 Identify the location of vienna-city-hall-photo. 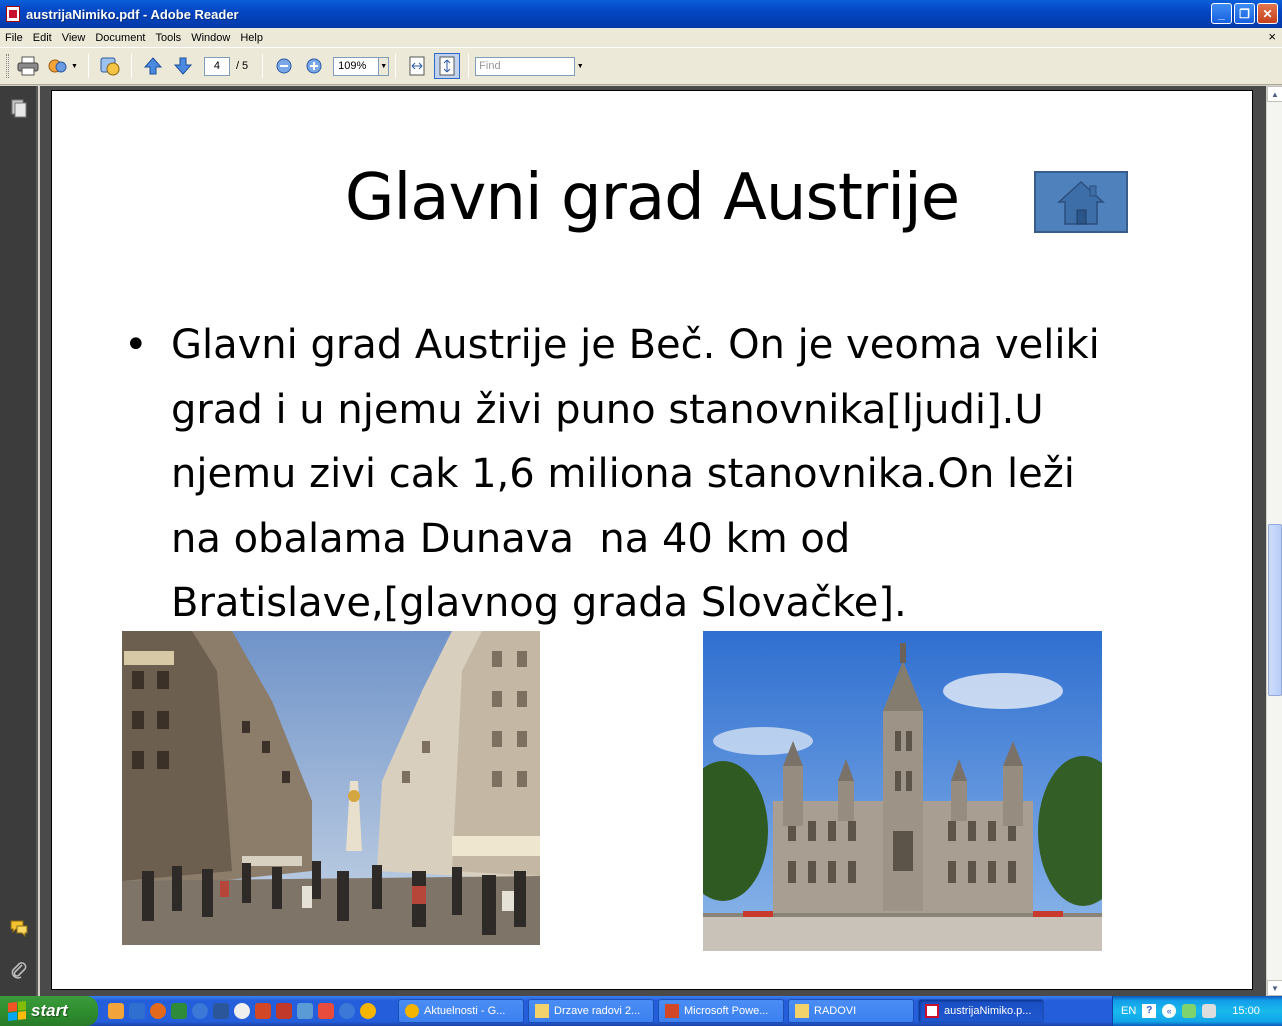
(902, 791).